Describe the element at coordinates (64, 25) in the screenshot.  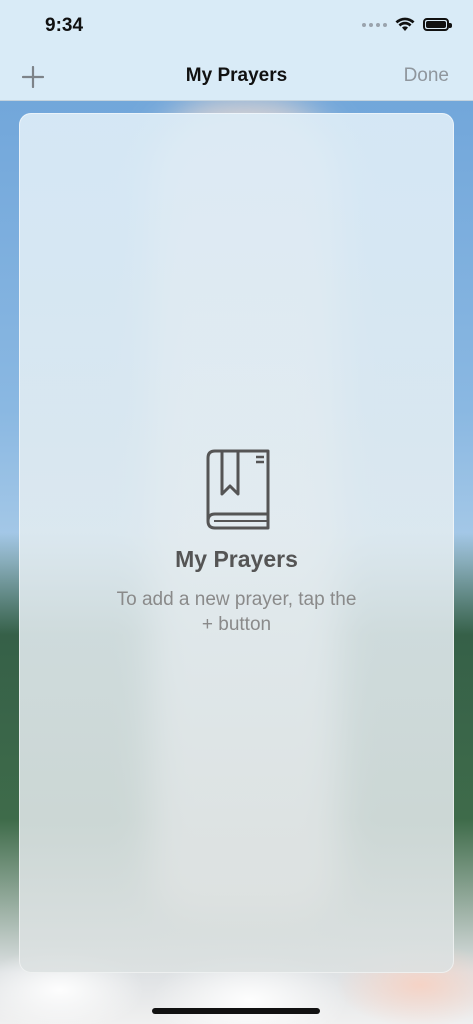
I see `status-time: 9:34` at that location.